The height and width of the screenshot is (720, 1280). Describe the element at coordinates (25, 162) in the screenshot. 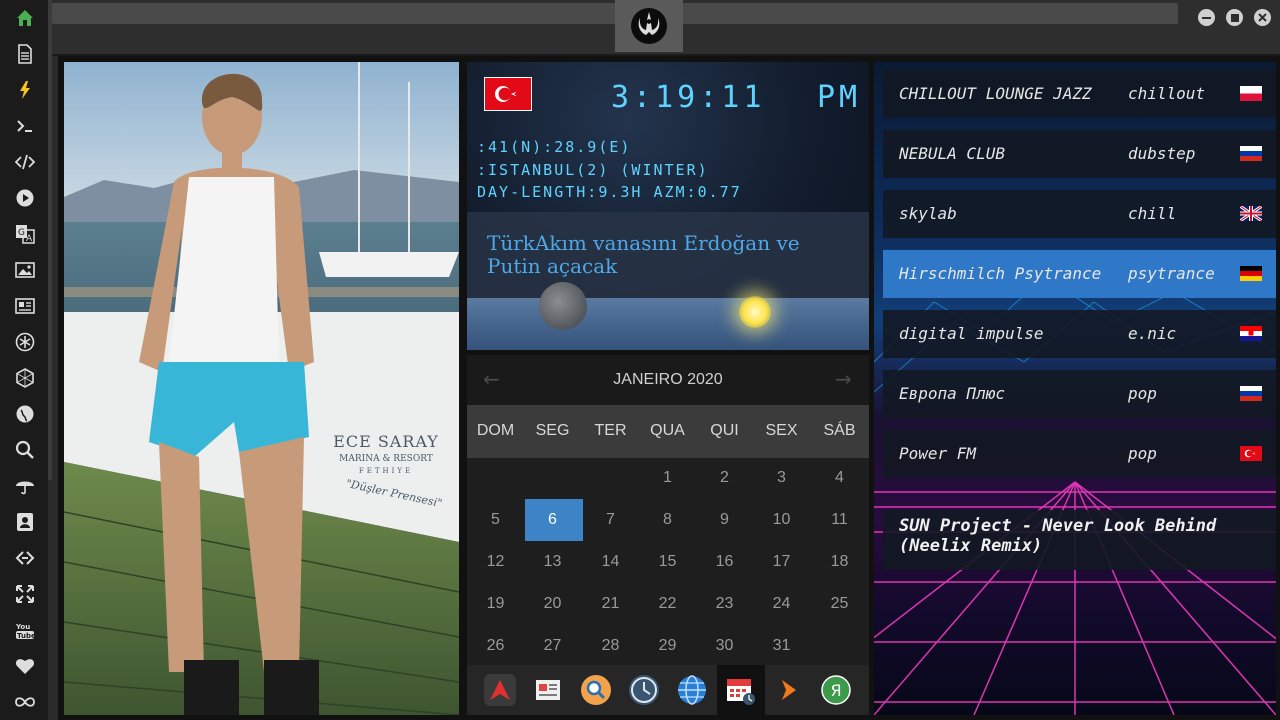

I see `code-icon` at that location.